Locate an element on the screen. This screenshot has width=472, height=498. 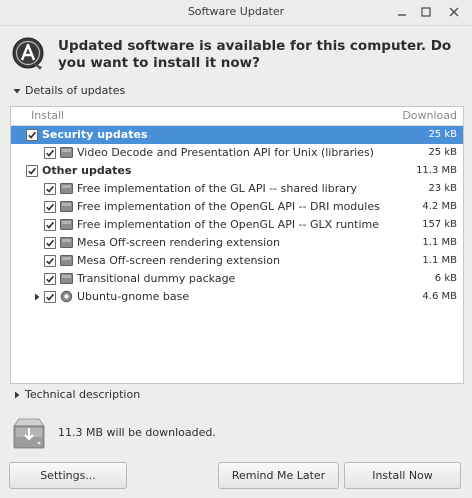
details-expander-label: Details of updates is located at coordinates (75, 90).